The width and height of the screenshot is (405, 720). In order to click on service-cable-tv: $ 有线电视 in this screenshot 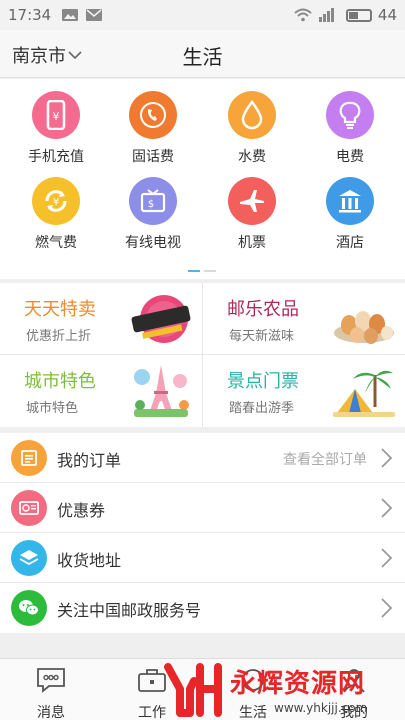, I will do `click(153, 214)`.